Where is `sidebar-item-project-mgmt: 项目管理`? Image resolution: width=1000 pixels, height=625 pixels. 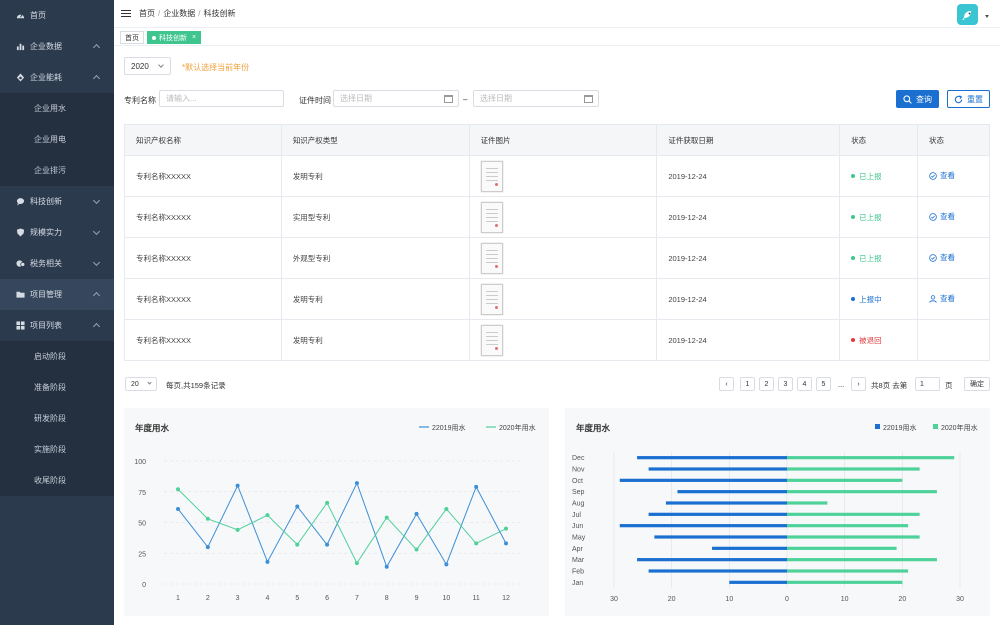 sidebar-item-project-mgmt: 项目管理 is located at coordinates (57, 294).